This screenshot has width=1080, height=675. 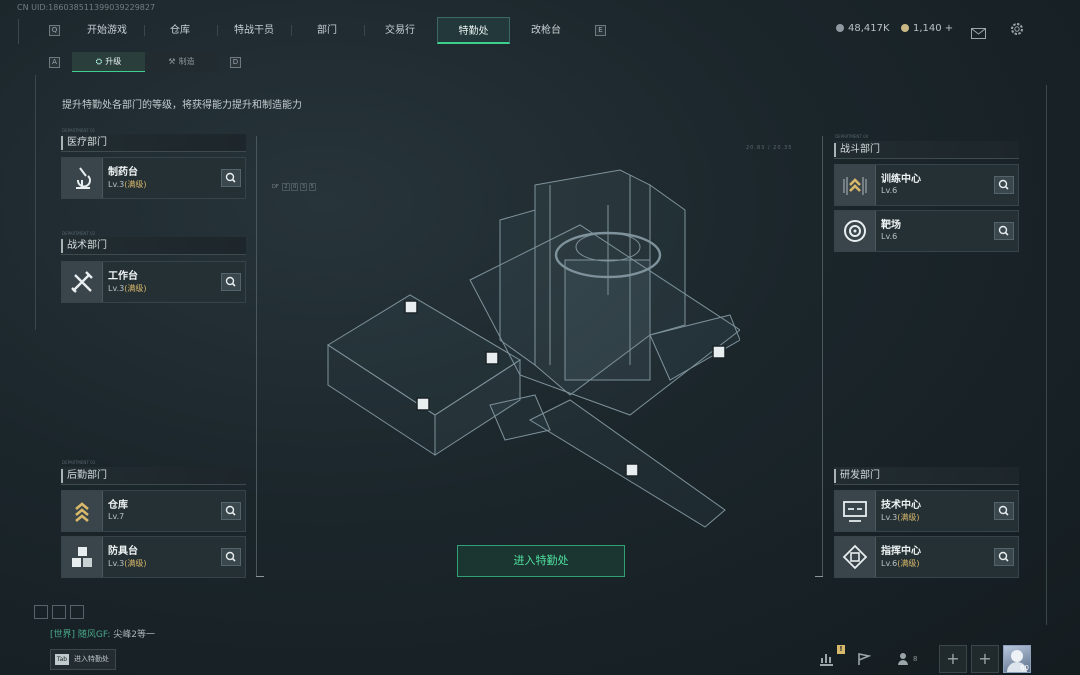 I want to click on rank-chevron-icon, so click(x=82, y=511).